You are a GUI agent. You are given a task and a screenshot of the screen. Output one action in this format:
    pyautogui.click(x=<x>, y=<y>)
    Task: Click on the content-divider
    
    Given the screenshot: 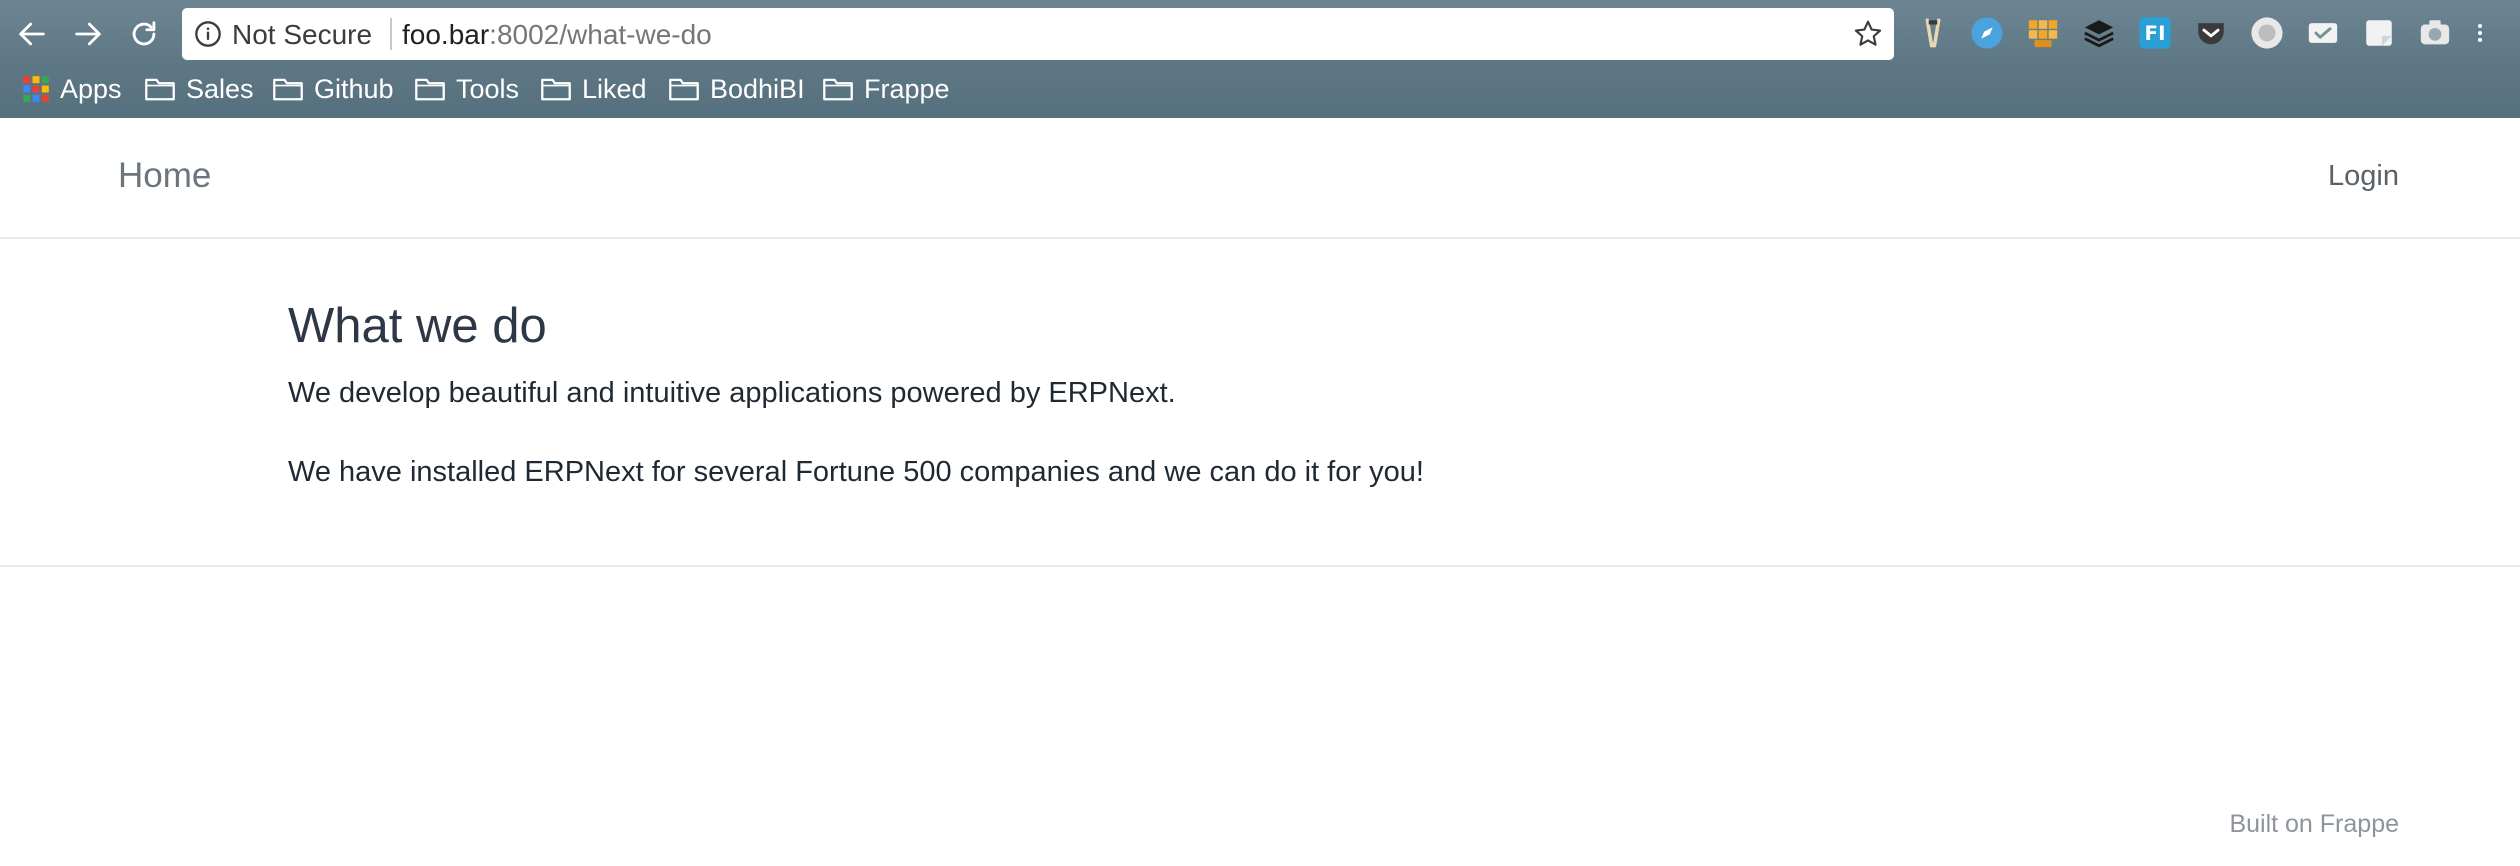 What is the action you would take?
    pyautogui.click(x=1260, y=566)
    